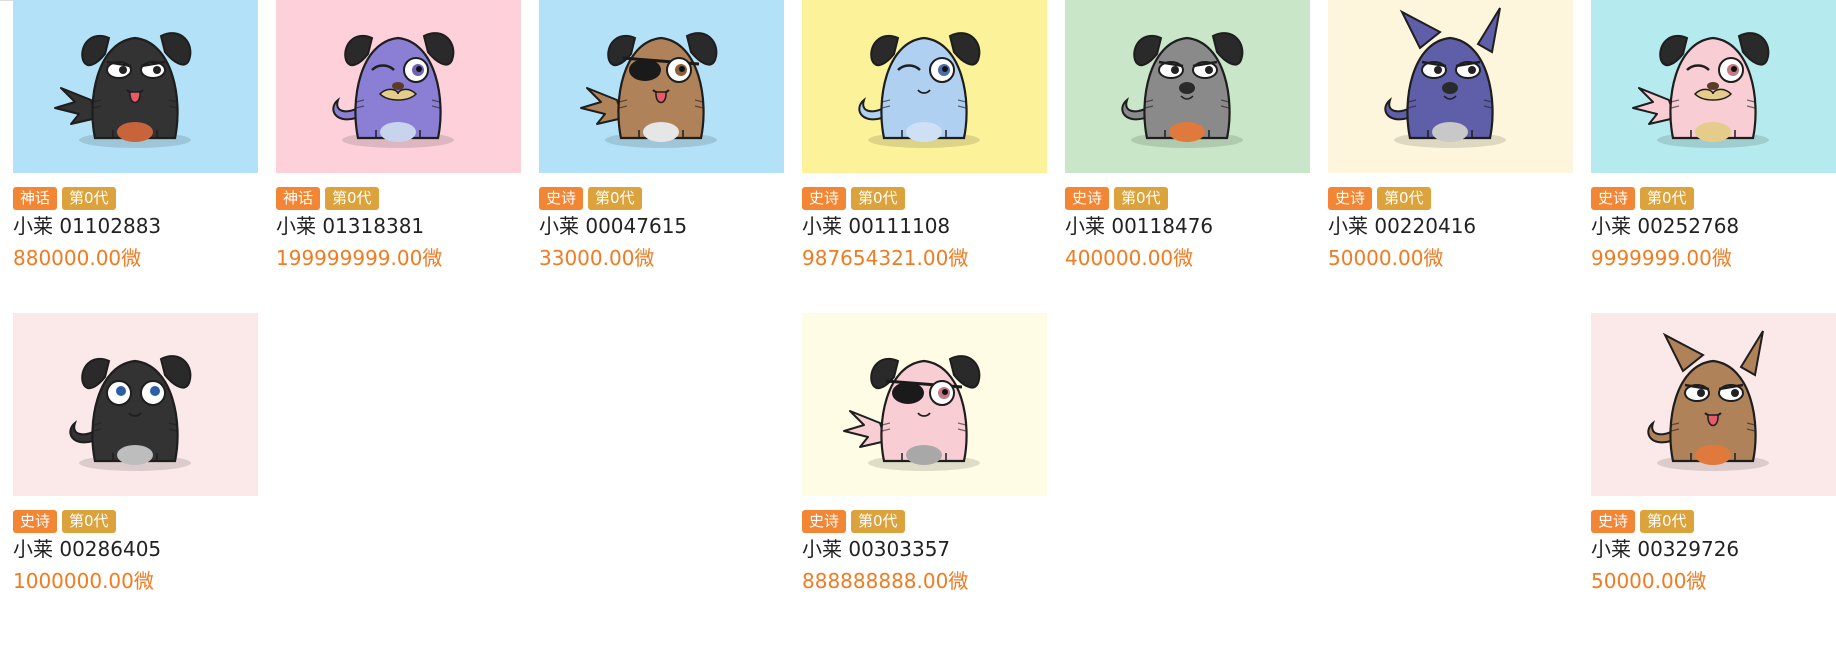  I want to click on kitty-card-00329726: 史诗 第0代 小莱 00329726 50000.00微, so click(1713, 453).